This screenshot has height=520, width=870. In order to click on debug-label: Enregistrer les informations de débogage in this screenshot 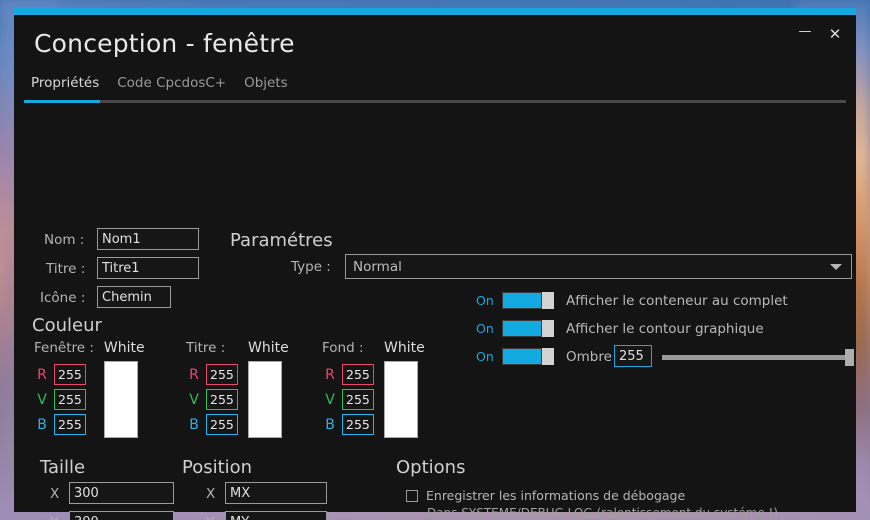, I will do `click(556, 495)`.